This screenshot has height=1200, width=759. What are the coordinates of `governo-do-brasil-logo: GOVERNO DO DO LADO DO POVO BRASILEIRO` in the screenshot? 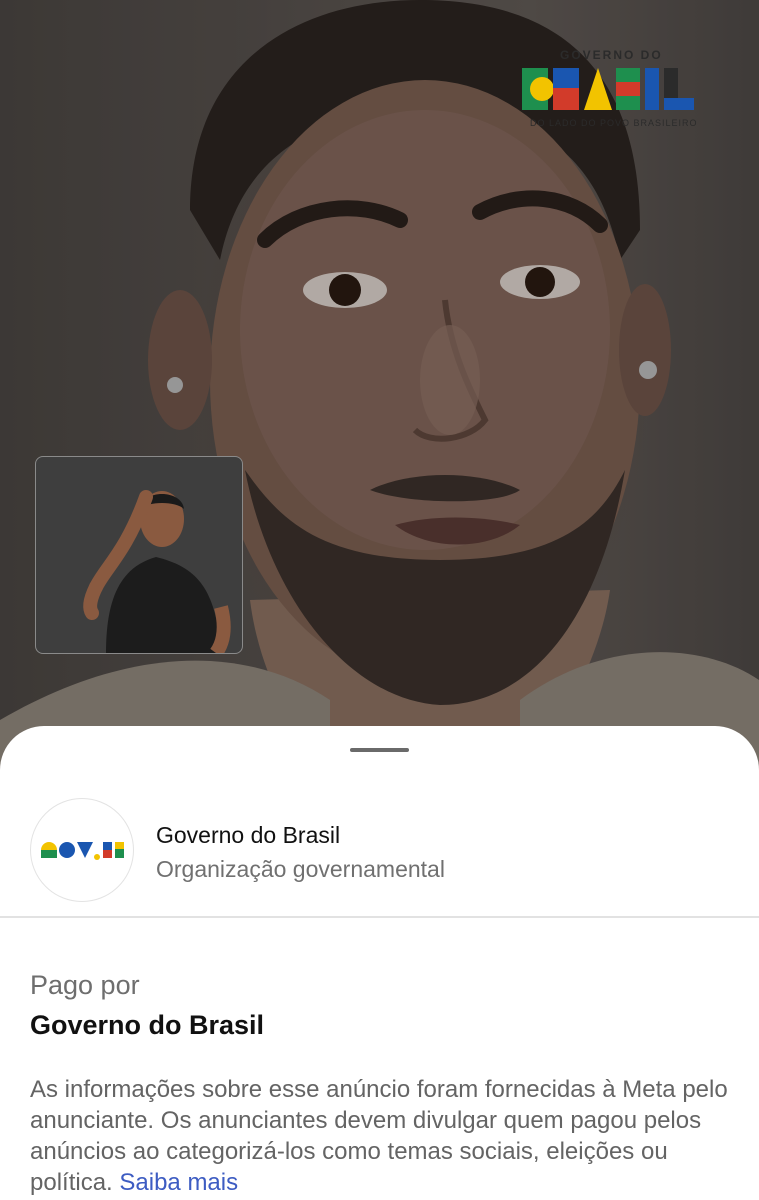 It's located at (612, 89).